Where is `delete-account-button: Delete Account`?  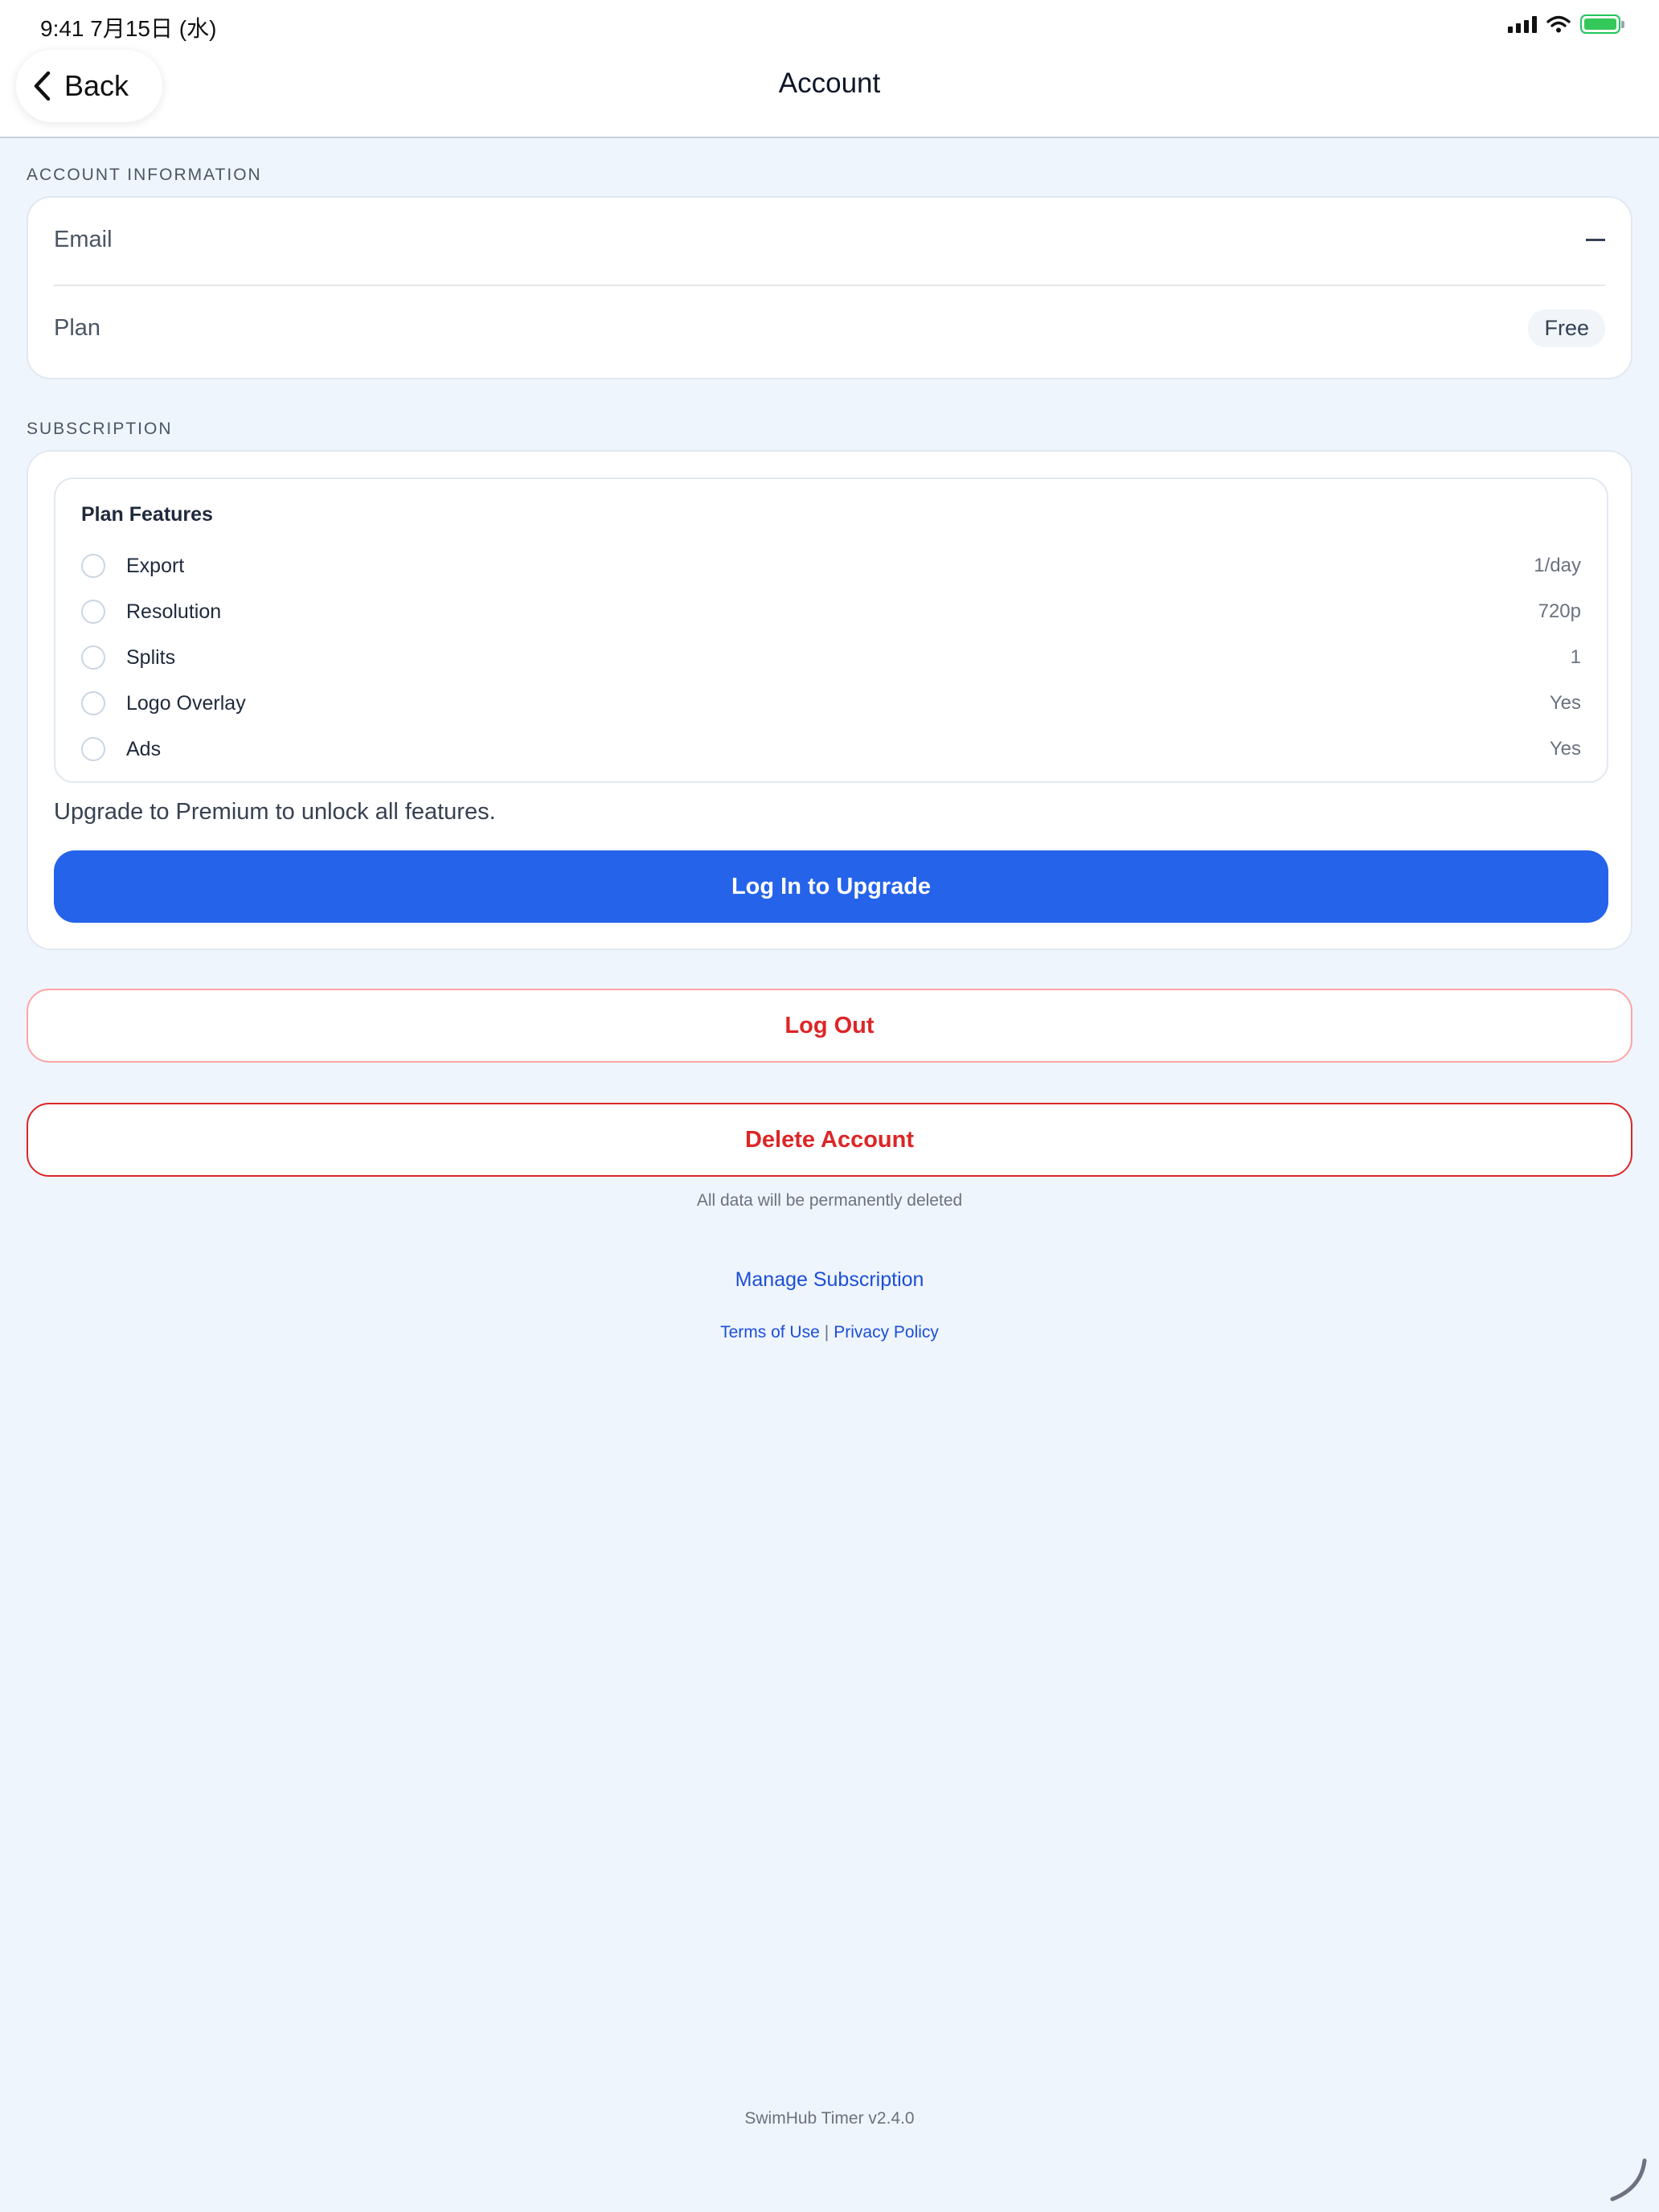 delete-account-button: Delete Account is located at coordinates (829, 1140).